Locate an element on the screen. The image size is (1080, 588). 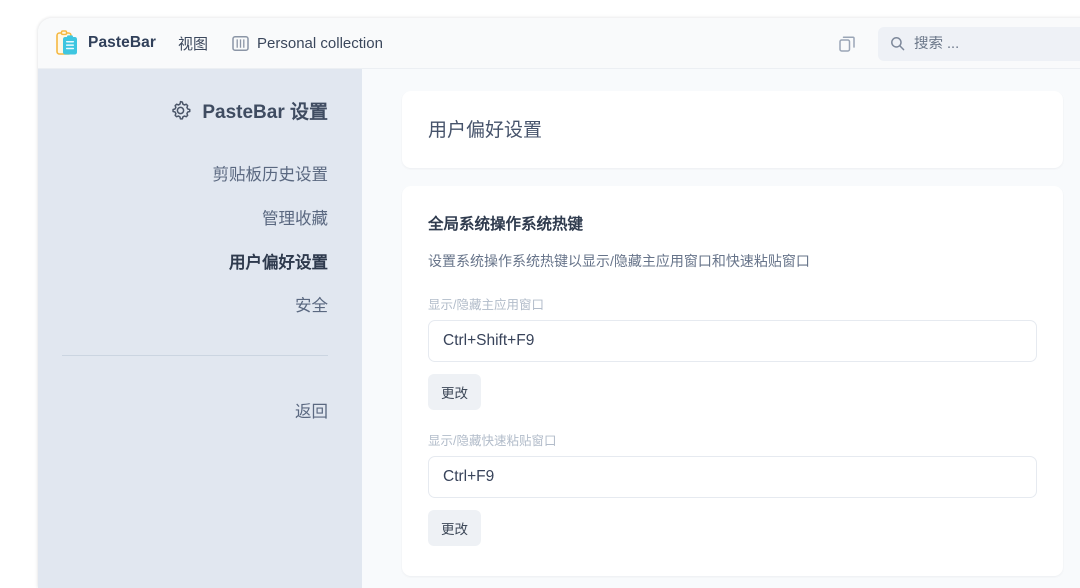
hotkey-label: 显示/隐藏快速粘贴窗口 is located at coordinates (492, 440).